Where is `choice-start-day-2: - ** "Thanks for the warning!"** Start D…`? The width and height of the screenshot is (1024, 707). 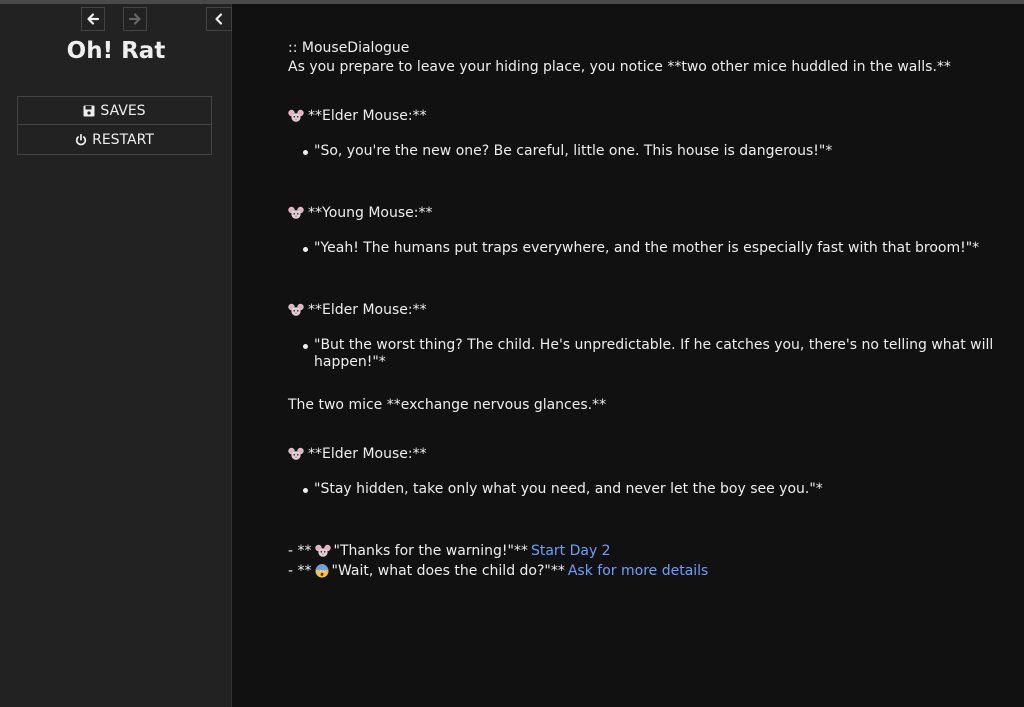
choice-start-day-2: - ** "Thanks for the warning!"** Start D… is located at coordinates (648, 551).